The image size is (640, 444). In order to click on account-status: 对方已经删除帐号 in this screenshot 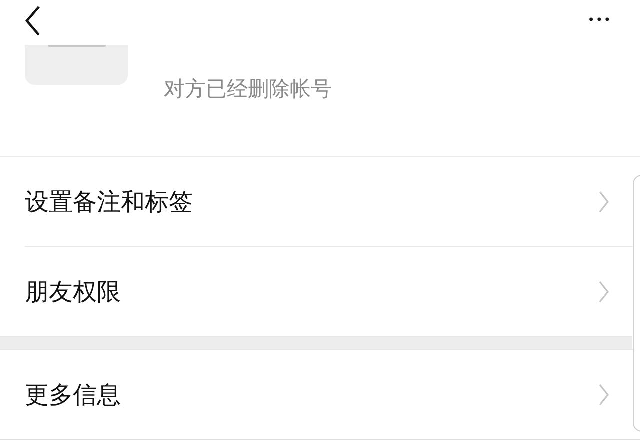, I will do `click(248, 89)`.